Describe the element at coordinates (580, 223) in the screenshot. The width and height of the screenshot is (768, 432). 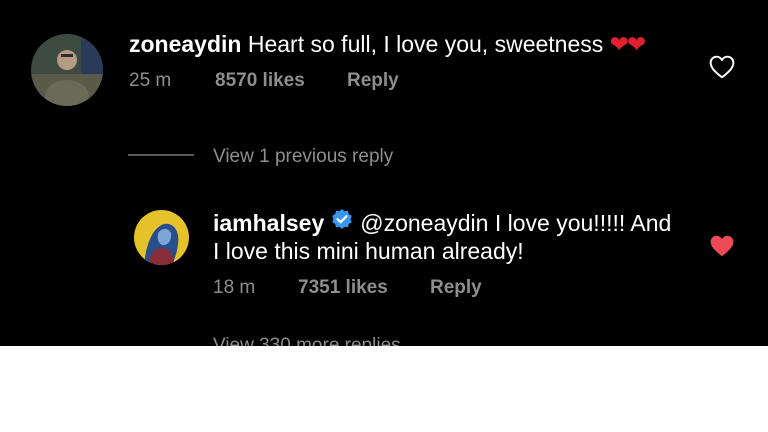
I see `comment-2-text-line-1: I love you!!!!! And` at that location.